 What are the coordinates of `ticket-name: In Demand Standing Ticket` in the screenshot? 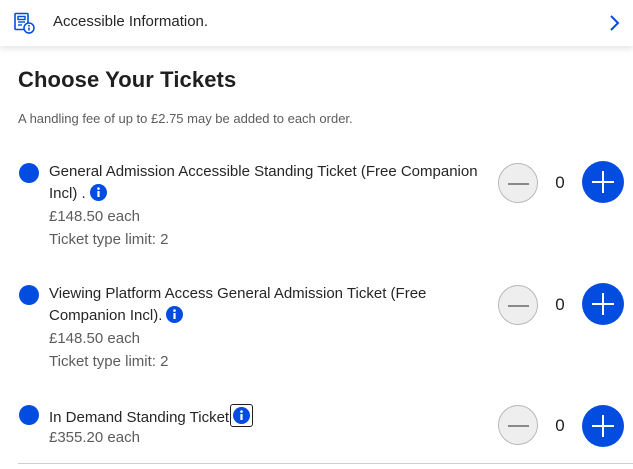 It's located at (269, 416).